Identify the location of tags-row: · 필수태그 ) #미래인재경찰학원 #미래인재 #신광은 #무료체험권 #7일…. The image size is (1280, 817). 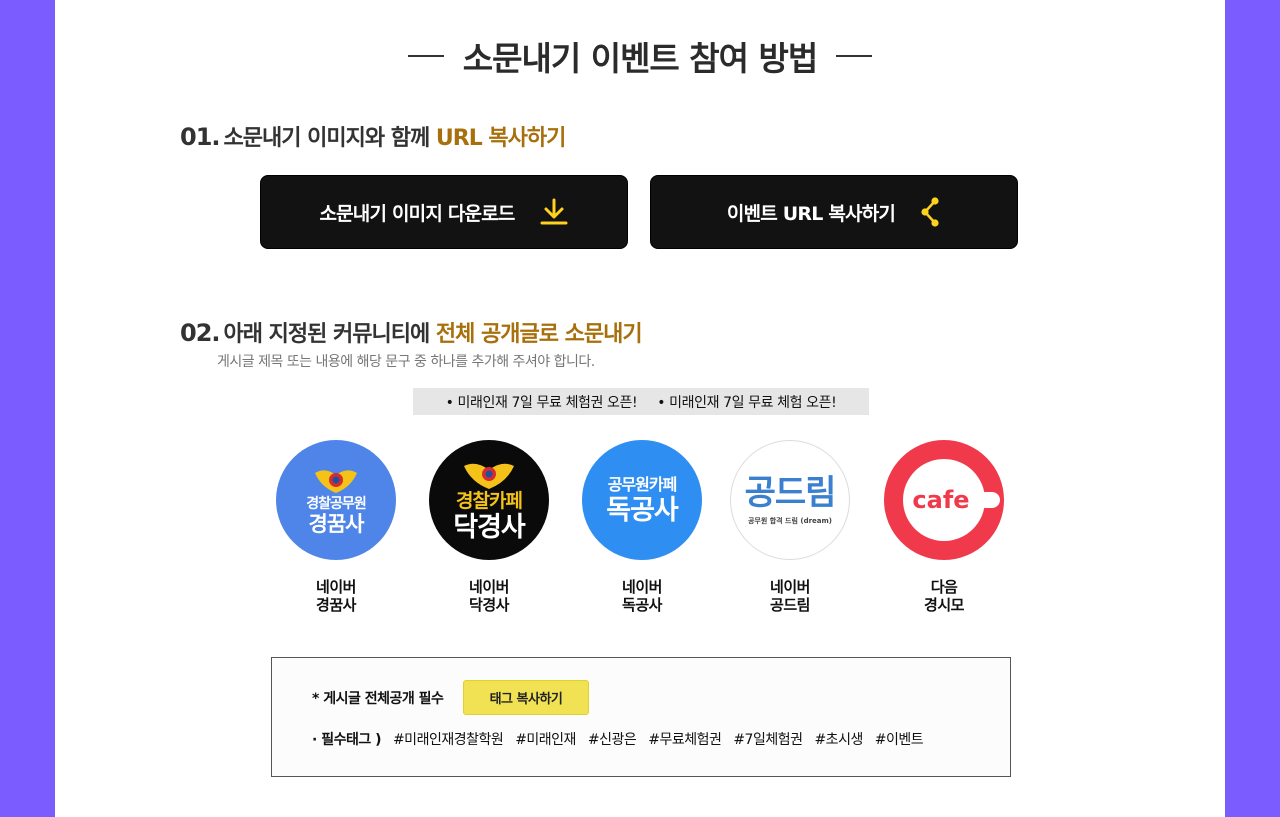
(621, 739).